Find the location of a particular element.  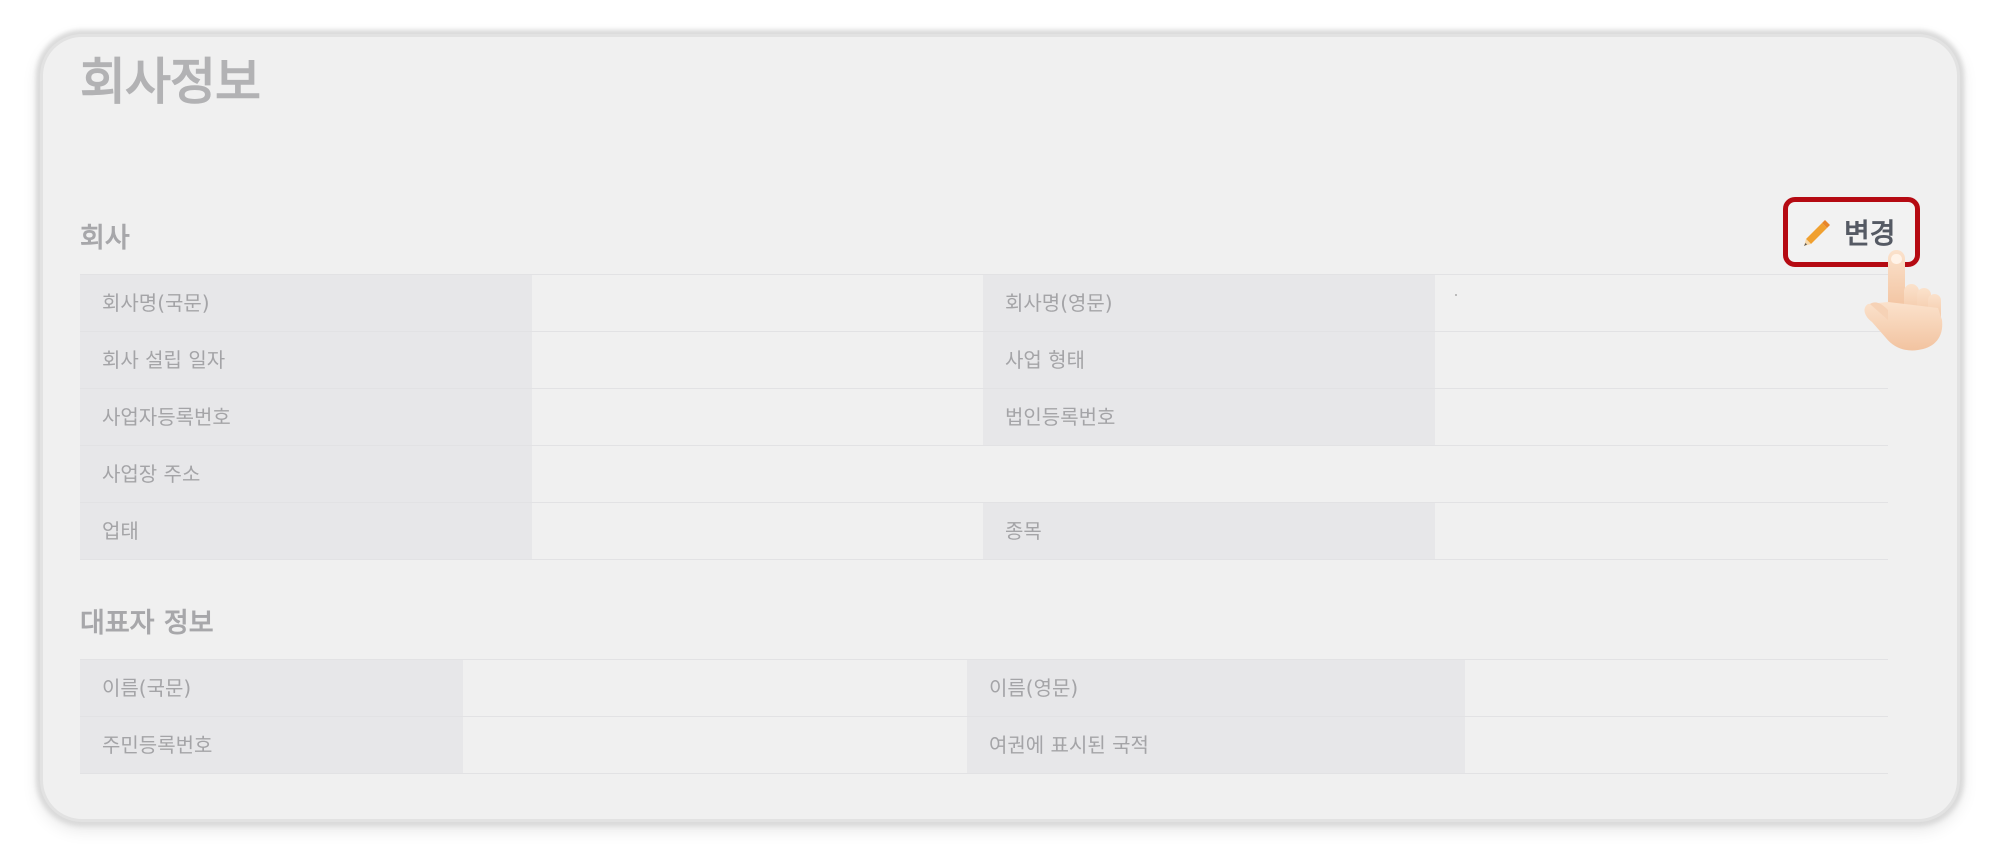

representative-info-table: 이름(국문) 이름(영문) 주민등록번호 여권에 표시된 국적 is located at coordinates (984, 716).